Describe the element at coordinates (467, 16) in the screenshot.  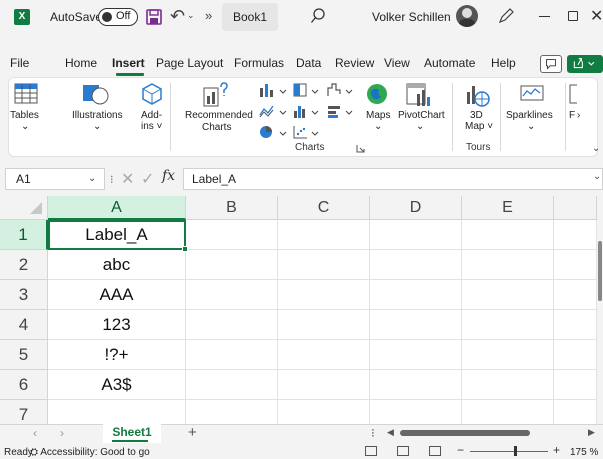
I see `avatar` at that location.